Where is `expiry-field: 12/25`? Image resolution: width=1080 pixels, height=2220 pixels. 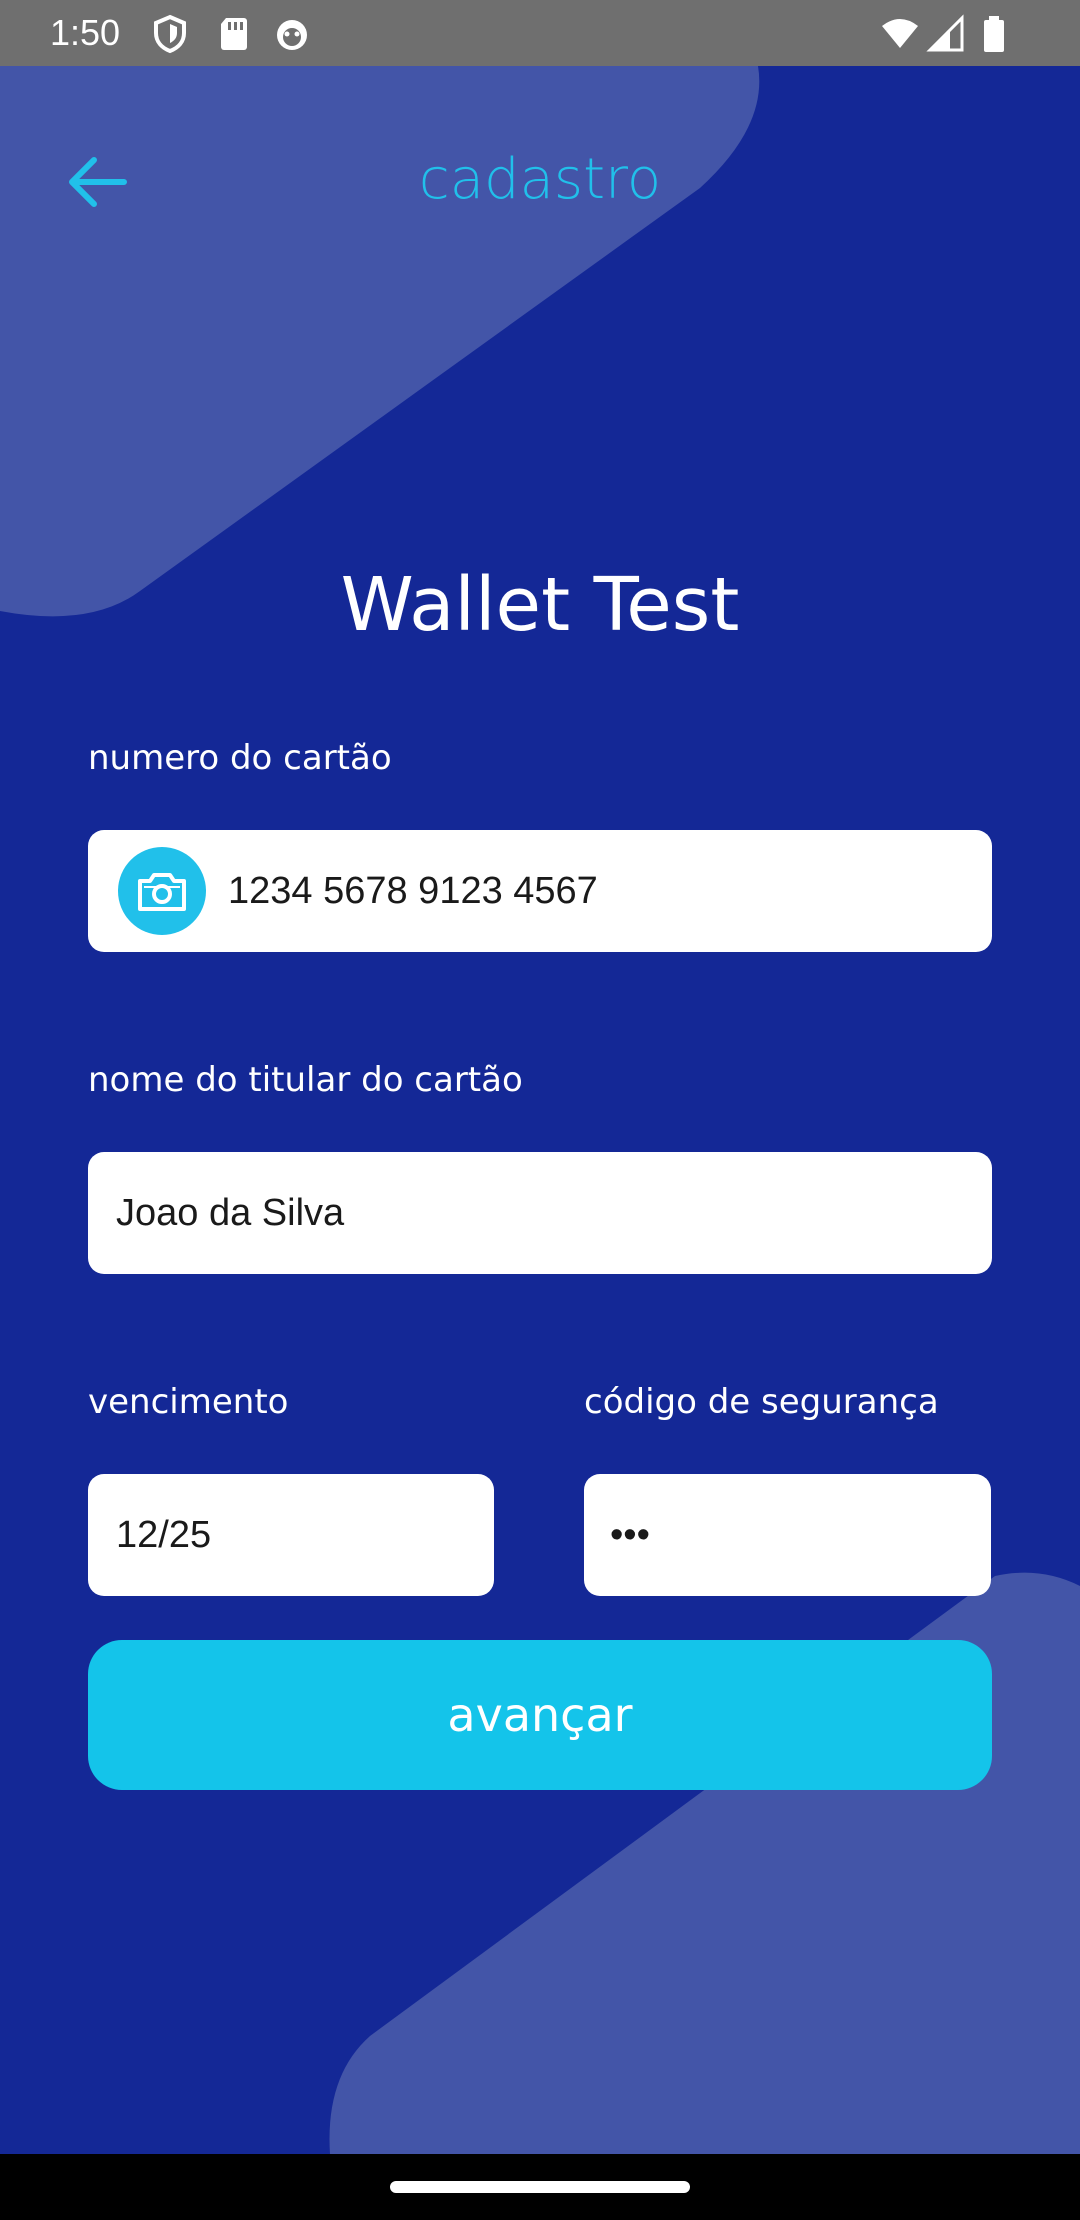
expiry-field: 12/25 is located at coordinates (291, 1535).